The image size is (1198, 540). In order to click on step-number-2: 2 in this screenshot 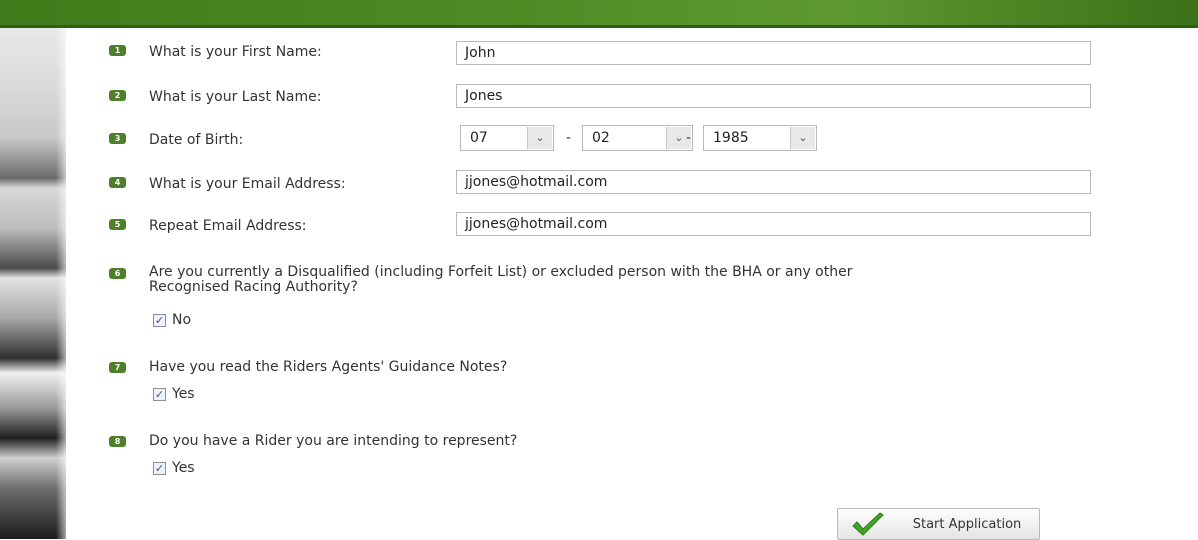, I will do `click(117, 95)`.